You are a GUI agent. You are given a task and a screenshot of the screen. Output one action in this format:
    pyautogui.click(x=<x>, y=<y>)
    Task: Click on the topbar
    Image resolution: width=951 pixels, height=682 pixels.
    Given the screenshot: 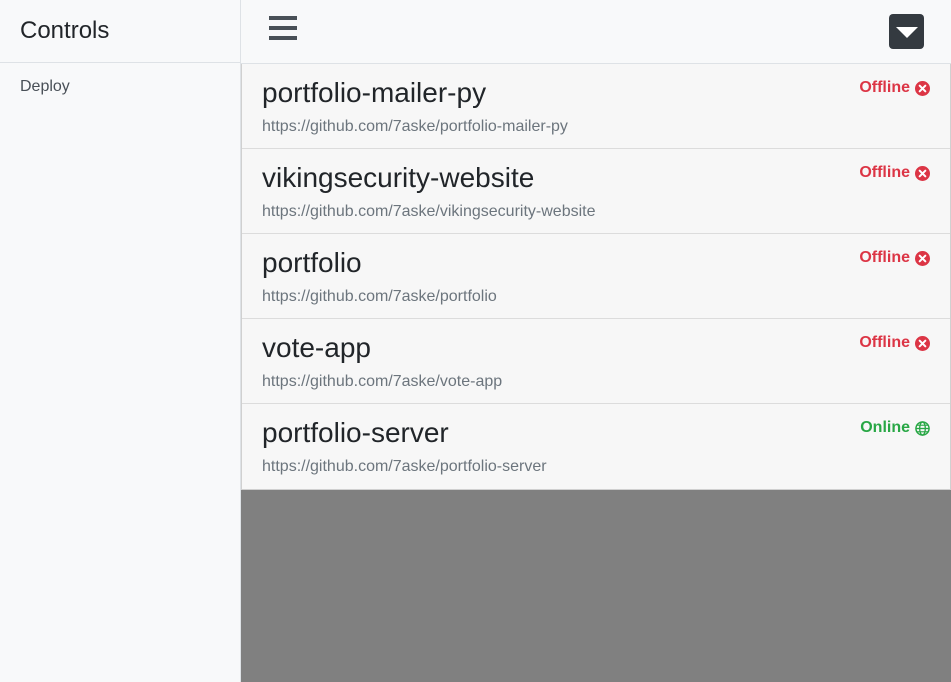 What is the action you would take?
    pyautogui.click(x=596, y=32)
    